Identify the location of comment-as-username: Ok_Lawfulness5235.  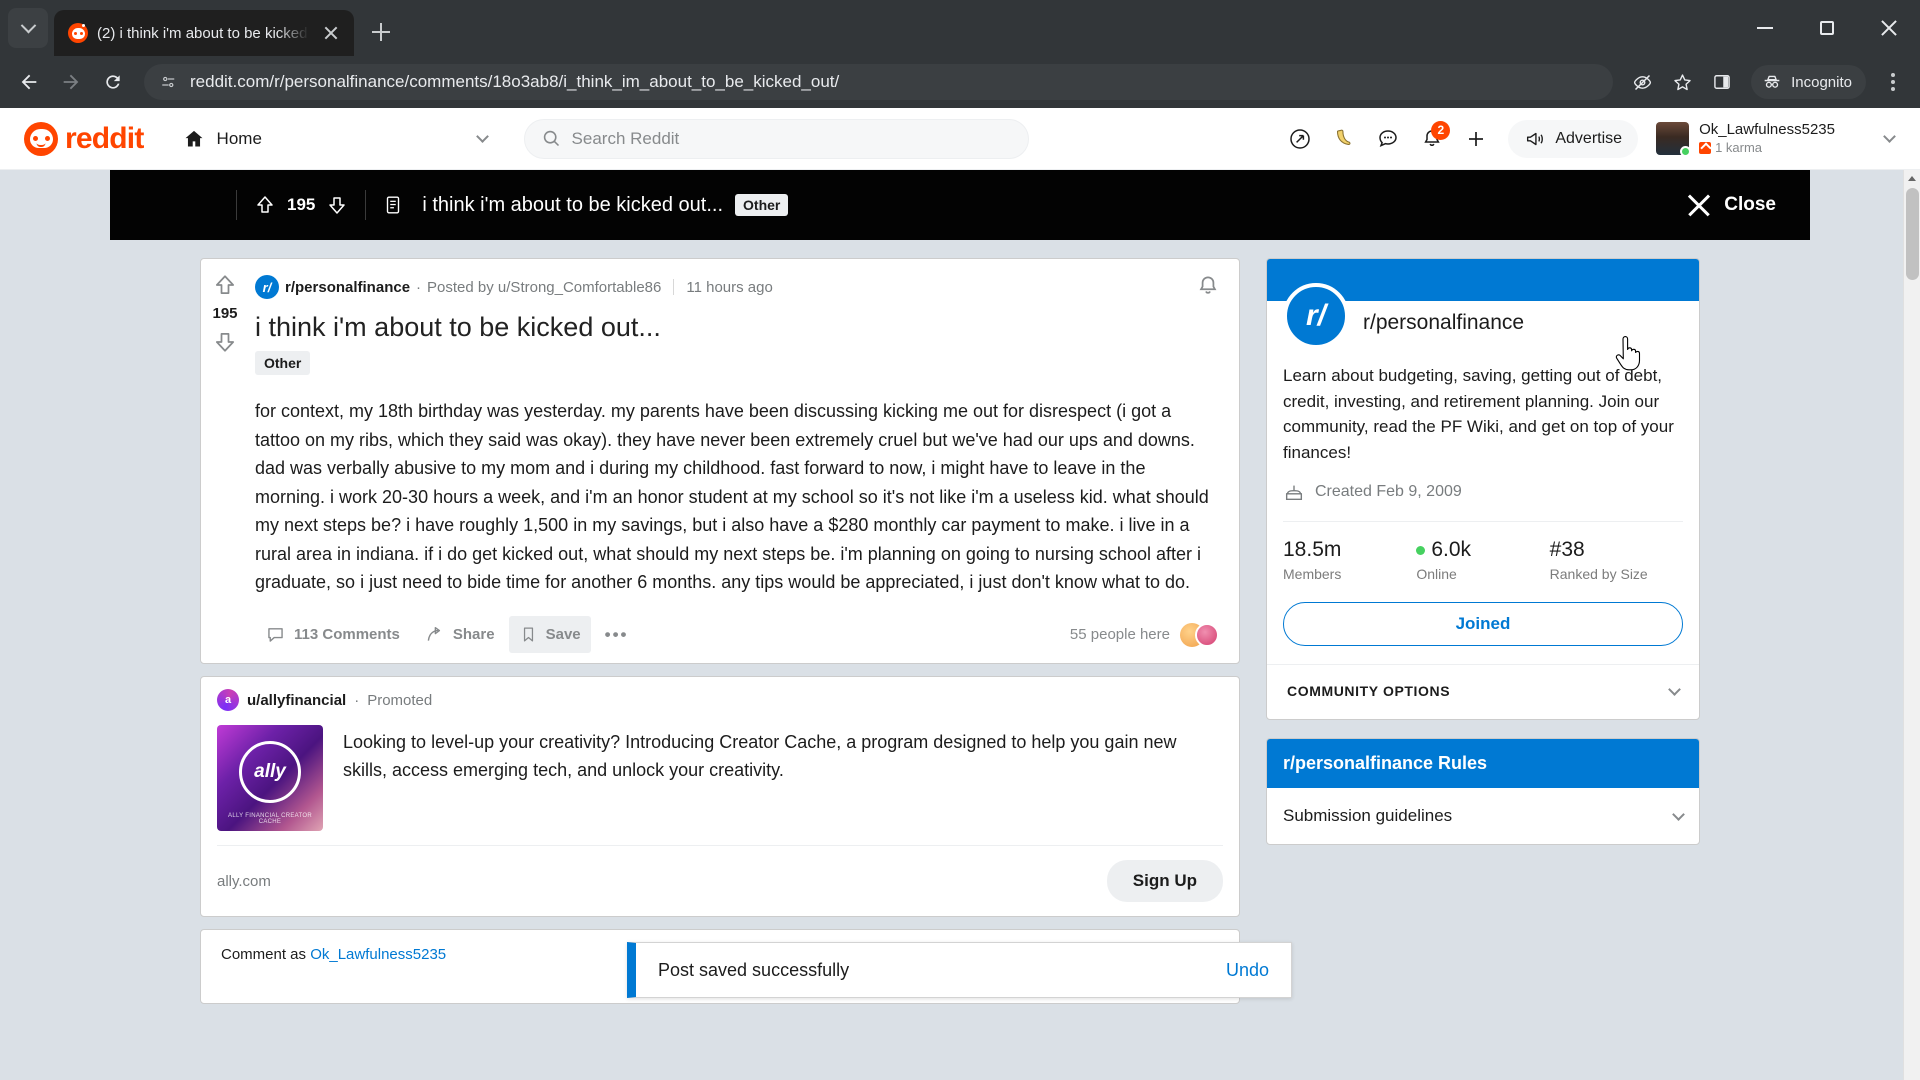
(378, 954).